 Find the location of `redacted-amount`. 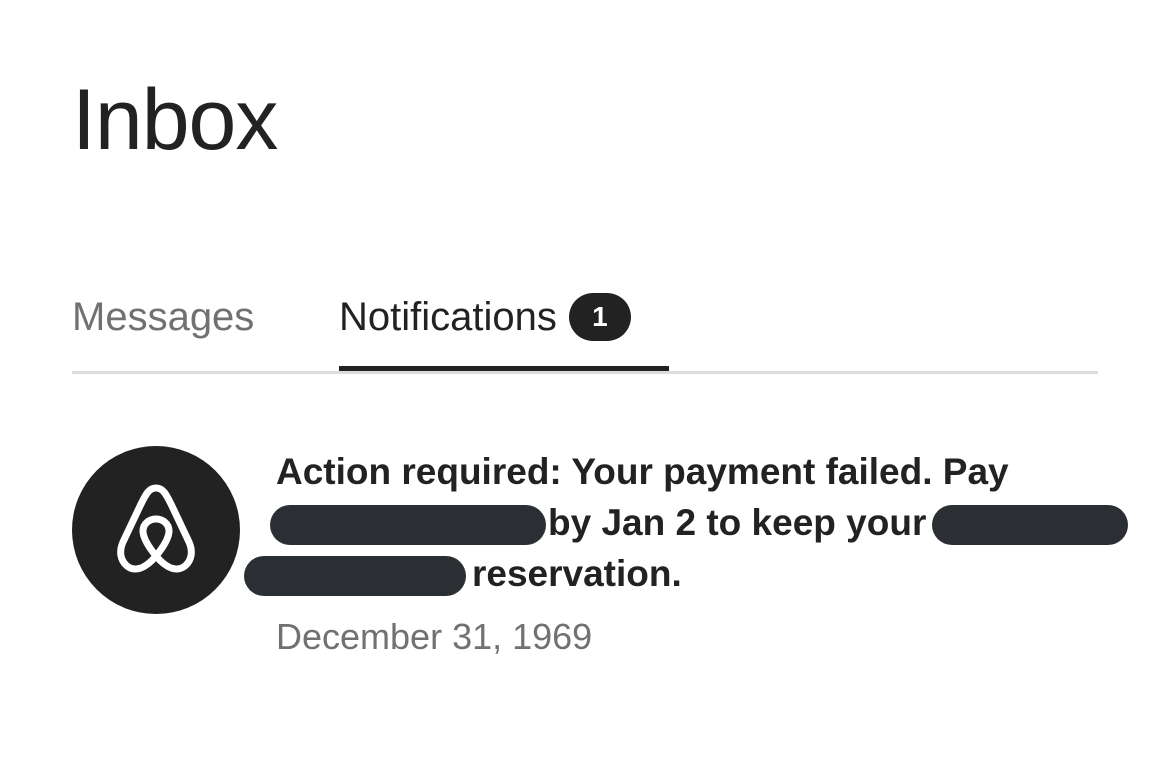

redacted-amount is located at coordinates (408, 525).